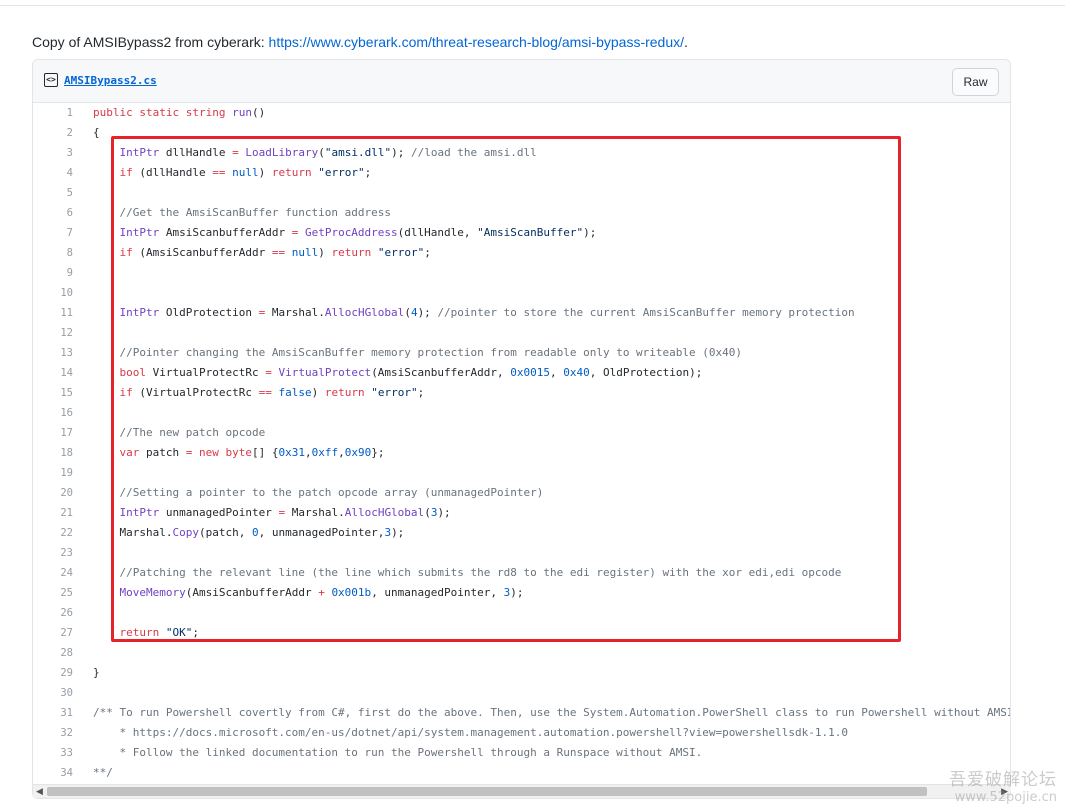  What do you see at coordinates (53, 313) in the screenshot?
I see `line-number: 11` at bounding box center [53, 313].